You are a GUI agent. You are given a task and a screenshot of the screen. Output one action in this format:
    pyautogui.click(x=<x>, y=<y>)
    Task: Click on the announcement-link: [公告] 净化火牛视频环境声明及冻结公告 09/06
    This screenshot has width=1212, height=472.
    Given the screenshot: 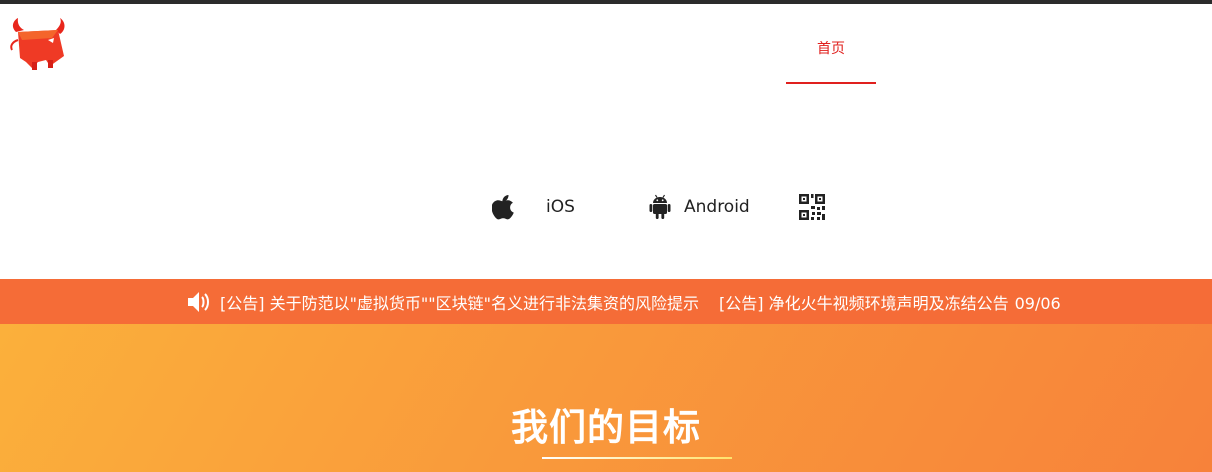 What is the action you would take?
    pyautogui.click(x=890, y=302)
    